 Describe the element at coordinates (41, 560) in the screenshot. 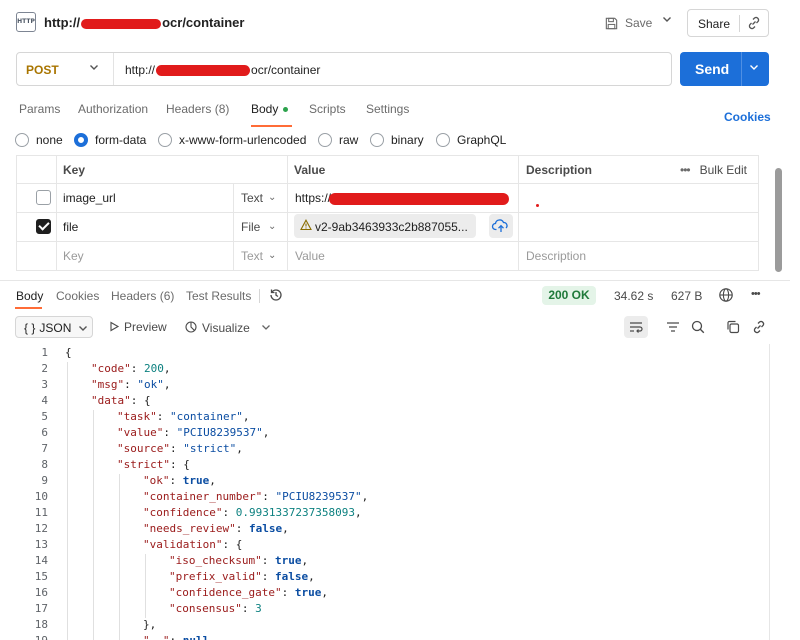

I see `line-number: 14` at that location.